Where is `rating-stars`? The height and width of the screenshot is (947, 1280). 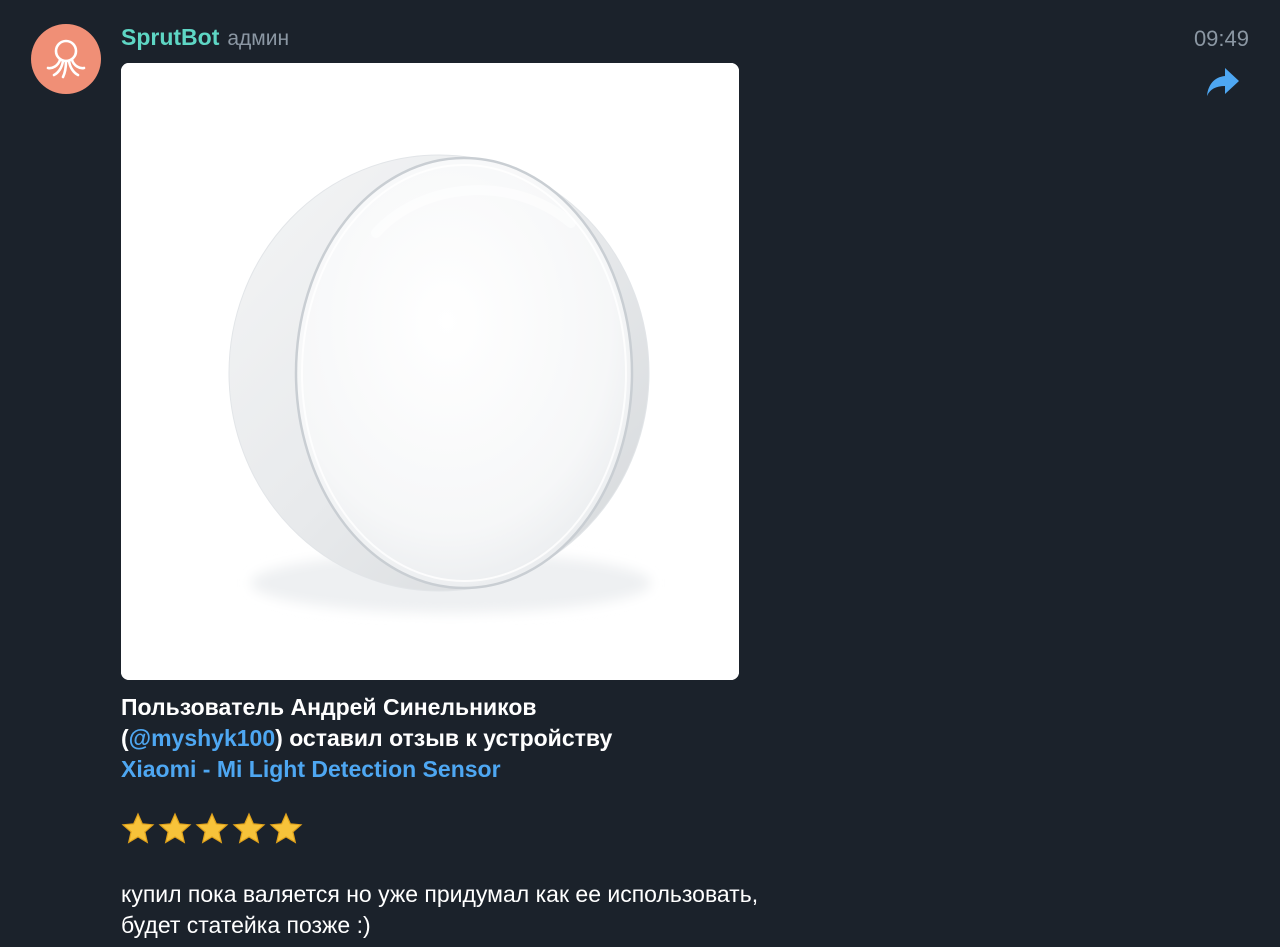 rating-stars is located at coordinates (212, 829).